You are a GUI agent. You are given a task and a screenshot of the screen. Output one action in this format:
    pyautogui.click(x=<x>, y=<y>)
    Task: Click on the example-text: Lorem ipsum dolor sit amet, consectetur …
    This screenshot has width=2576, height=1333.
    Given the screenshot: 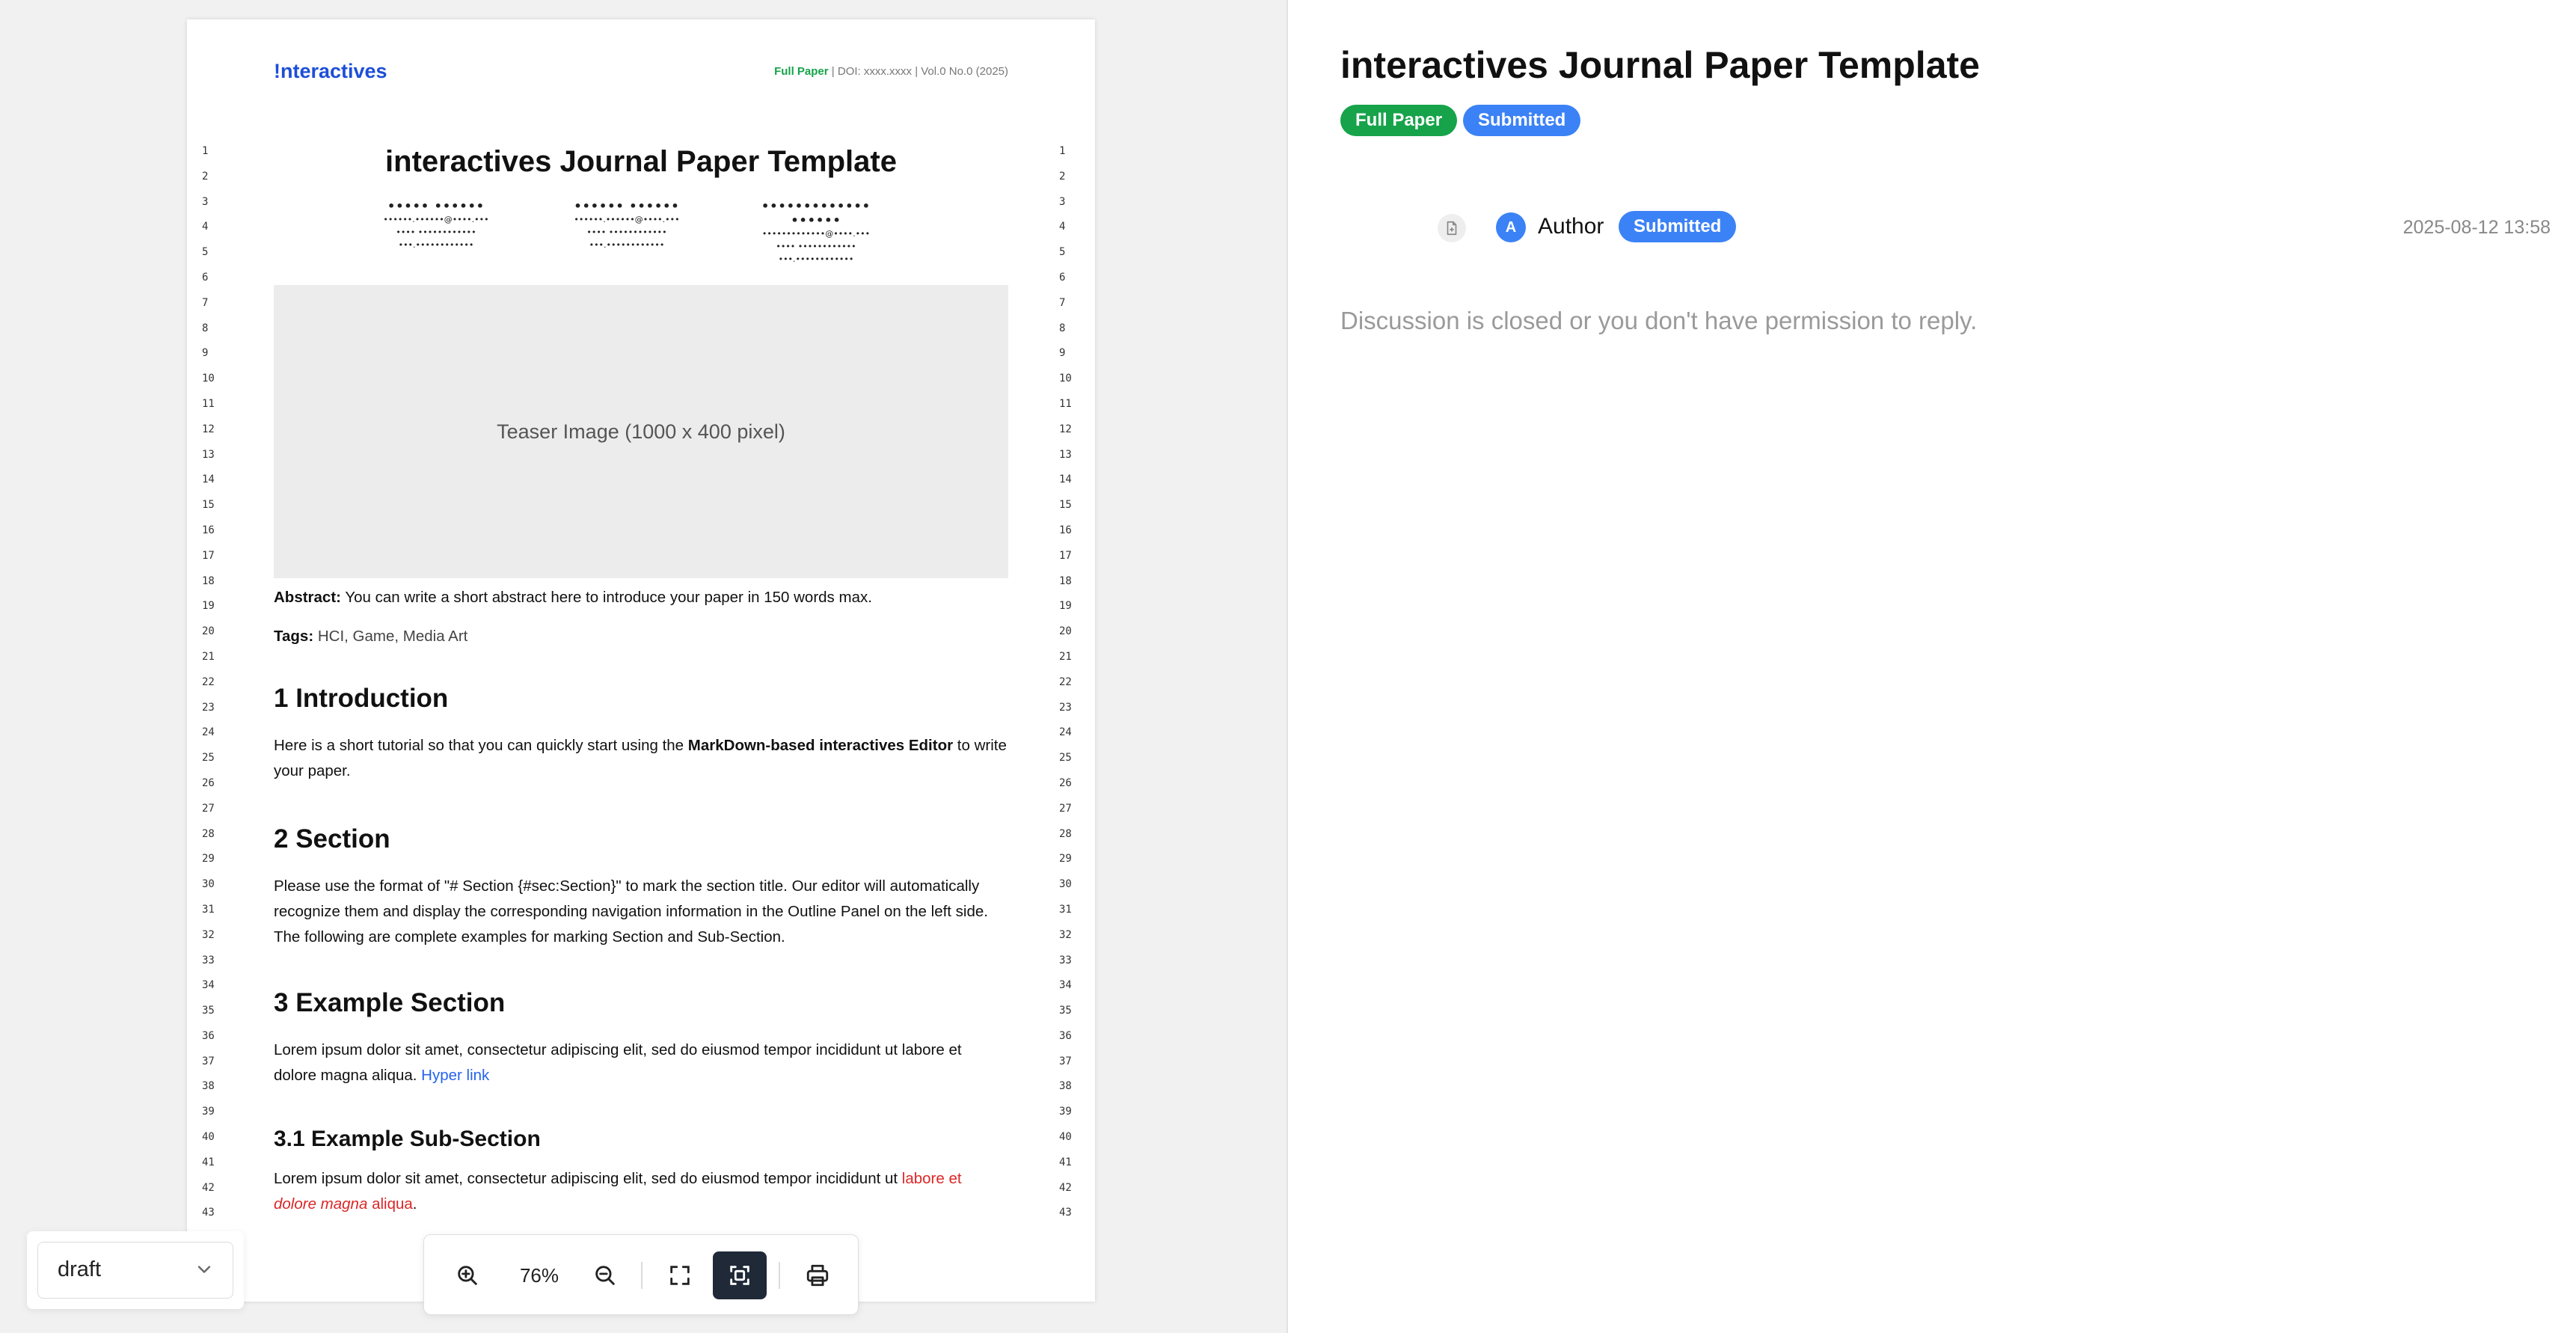 What is the action you would take?
    pyautogui.click(x=618, y=1062)
    